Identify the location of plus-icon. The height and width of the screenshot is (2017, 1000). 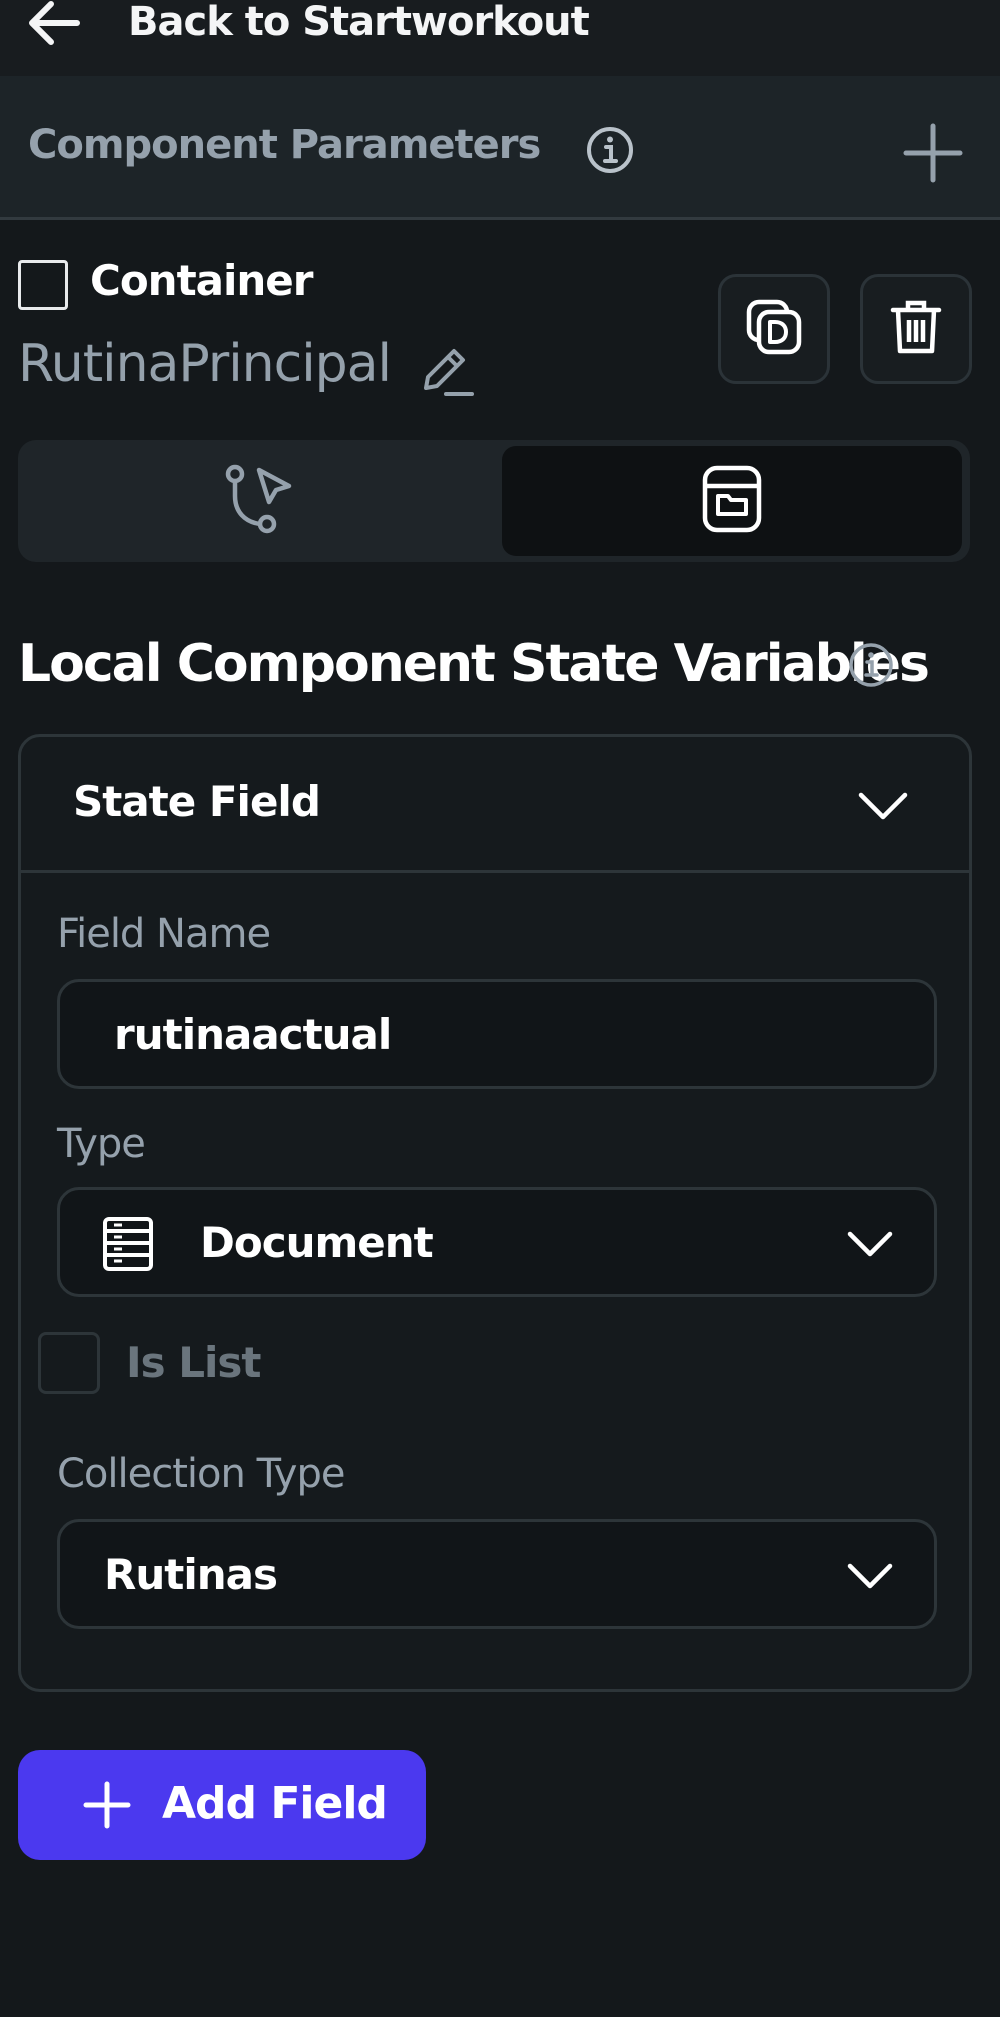
(107, 1805).